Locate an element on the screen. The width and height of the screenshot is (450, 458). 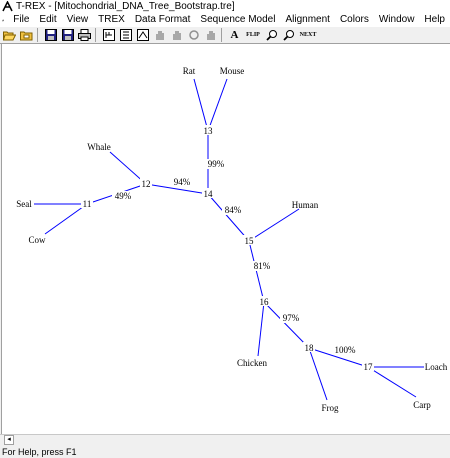
taxon-label: Rat is located at coordinates (189, 71).